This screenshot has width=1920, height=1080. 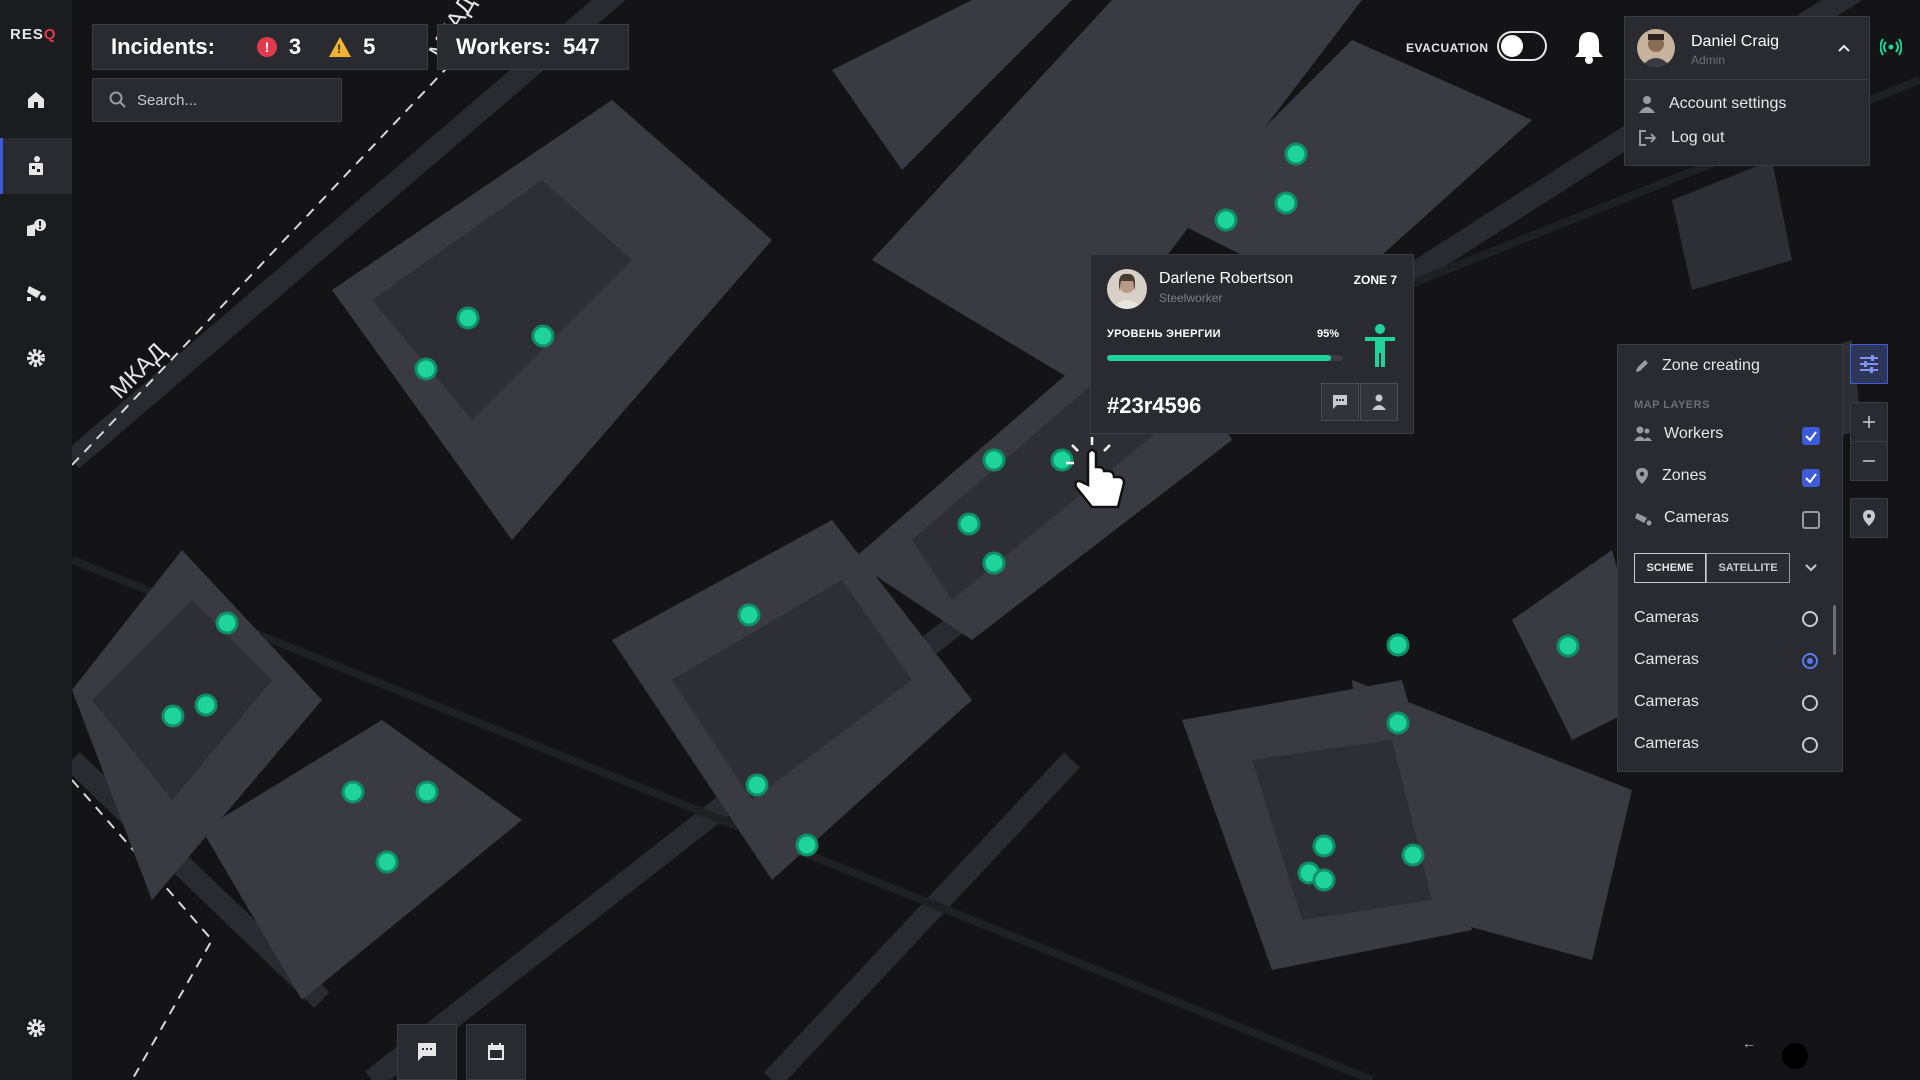 I want to click on menu-item-account-settings: Account settings, so click(x=1712, y=104).